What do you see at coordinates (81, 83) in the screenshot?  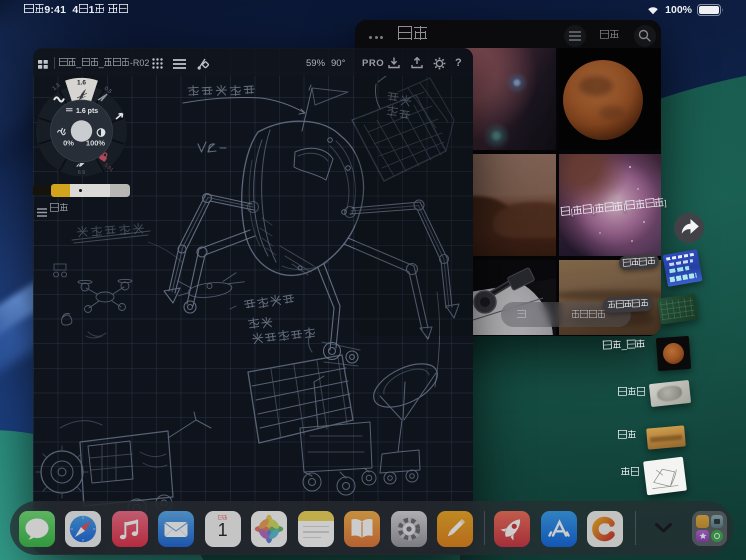 I see `svg-text: 1.6` at bounding box center [81, 83].